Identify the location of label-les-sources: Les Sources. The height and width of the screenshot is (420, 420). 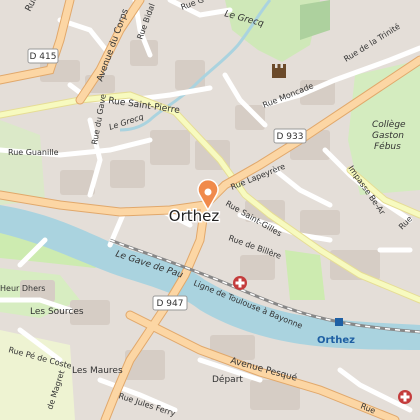
(57, 312).